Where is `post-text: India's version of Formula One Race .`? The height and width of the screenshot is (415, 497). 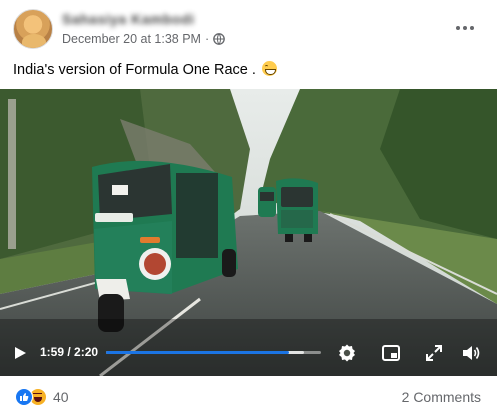 post-text: India's version of Formula One Race . is located at coordinates (145, 69).